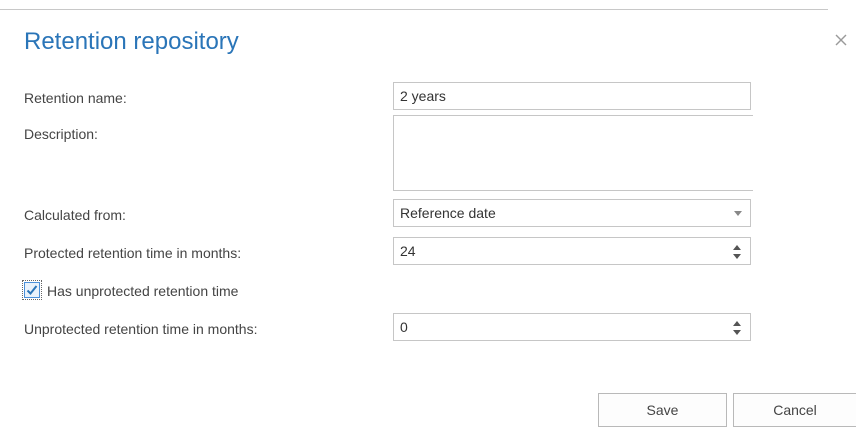 The image size is (856, 427). Describe the element at coordinates (61, 134) in the screenshot. I see `description-label: Description:` at that location.